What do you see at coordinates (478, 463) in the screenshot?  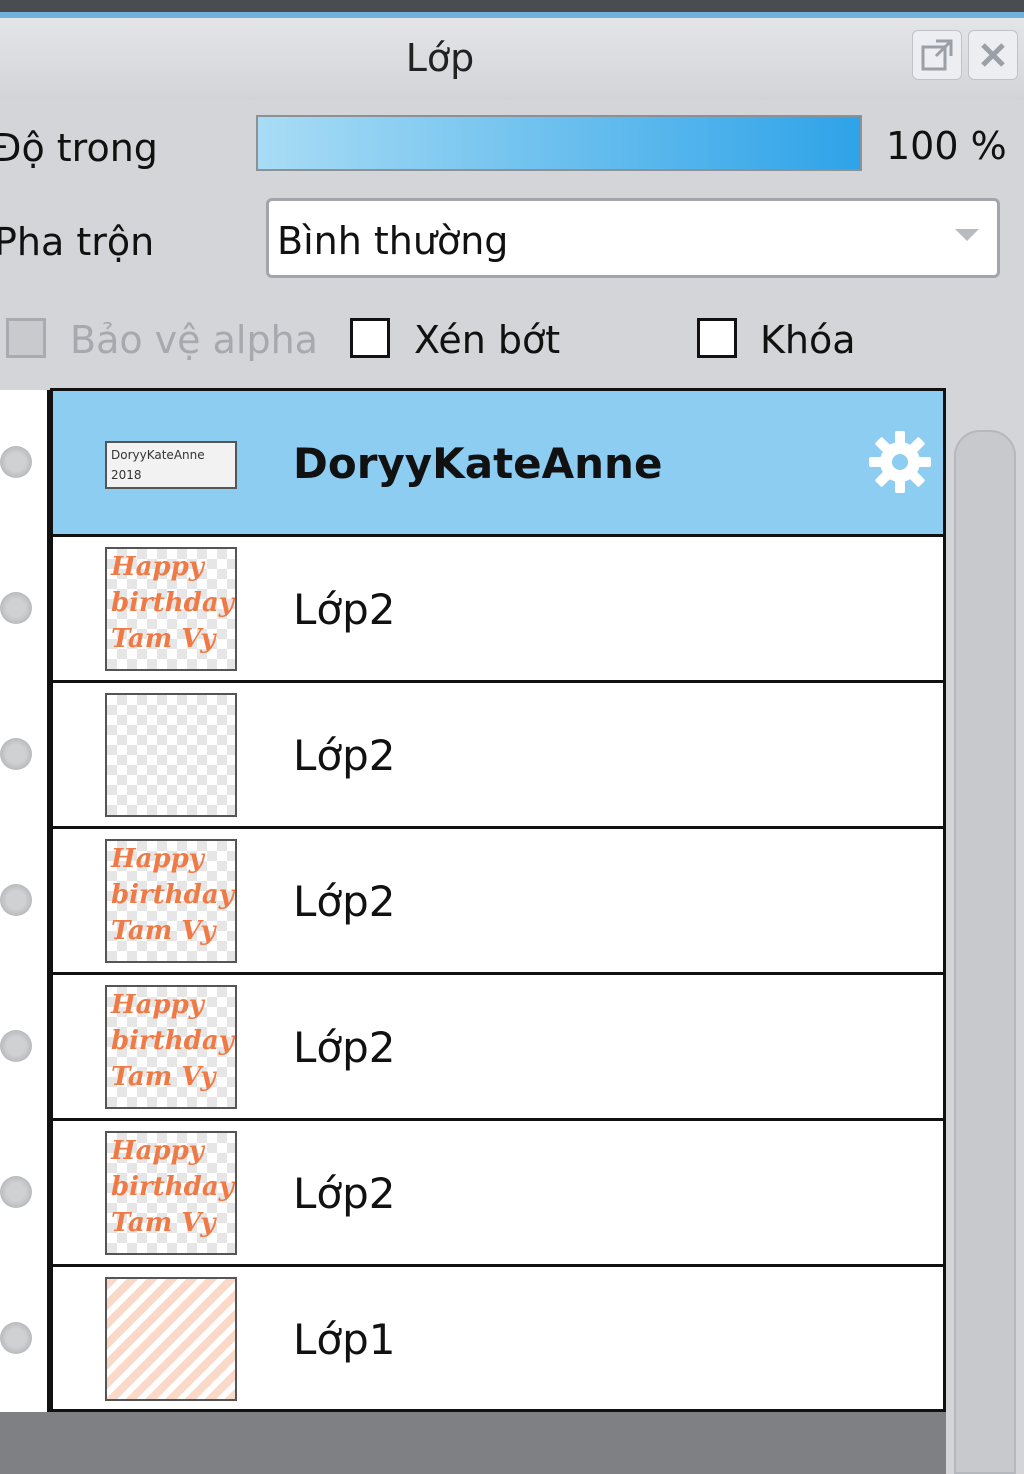 I see `layer-name: DoryyKateAnne` at bounding box center [478, 463].